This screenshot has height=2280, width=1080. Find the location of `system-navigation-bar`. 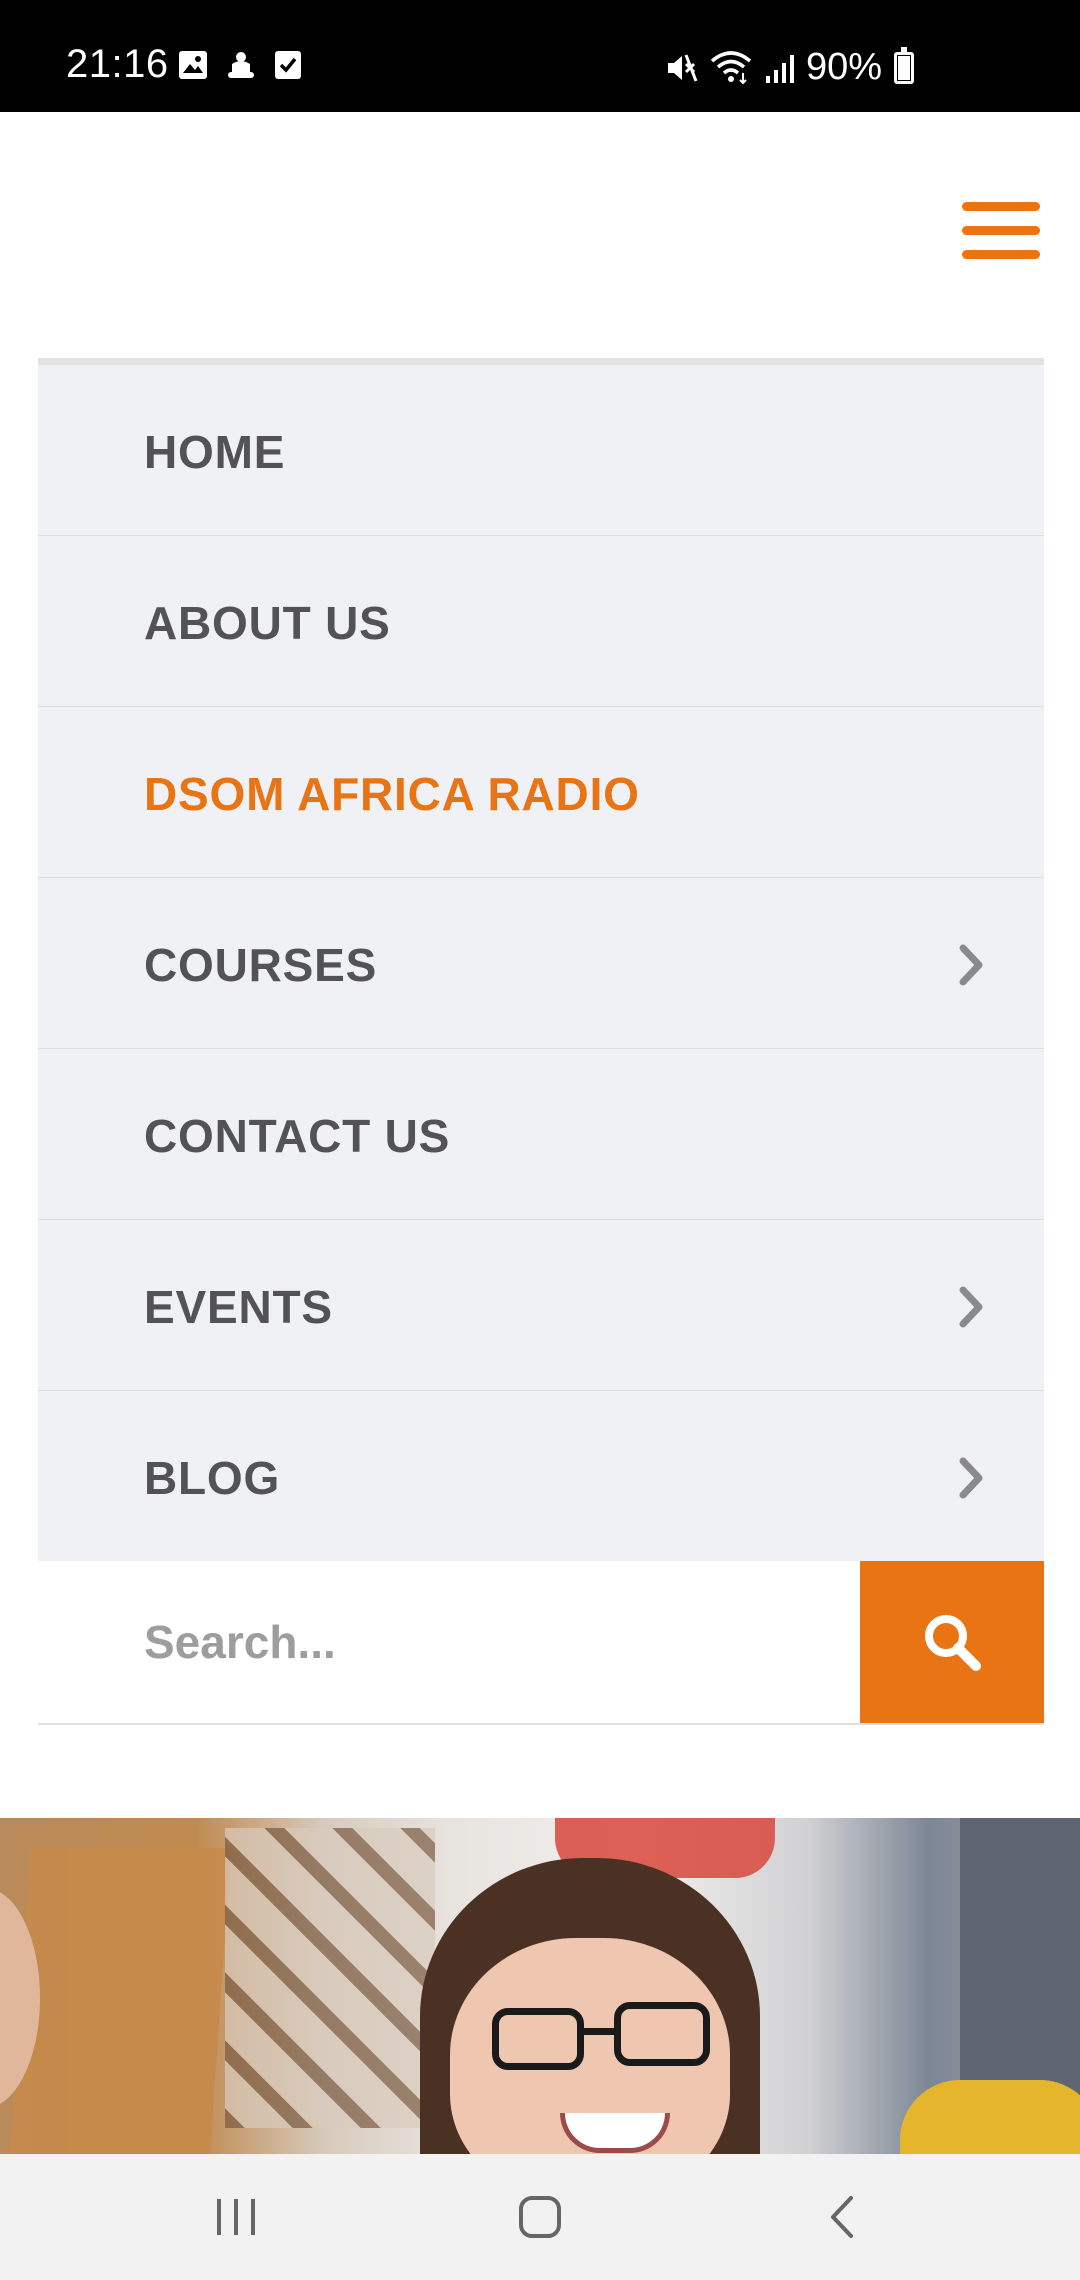

system-navigation-bar is located at coordinates (540, 2217).